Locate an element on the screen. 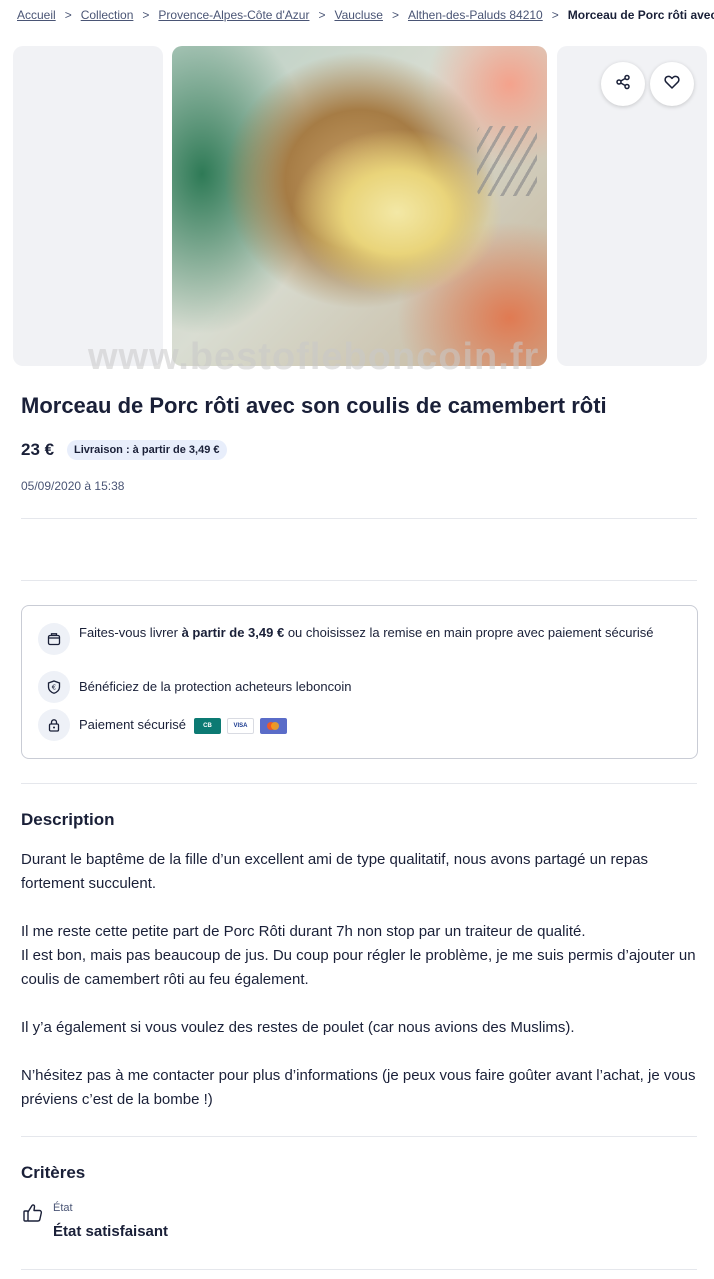 The image size is (714, 1279). breadcrumb-link-collection: Collection is located at coordinates (107, 15).